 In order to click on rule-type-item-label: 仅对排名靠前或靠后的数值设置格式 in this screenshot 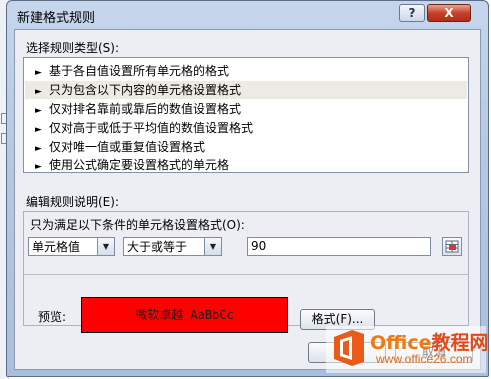, I will do `click(145, 109)`.